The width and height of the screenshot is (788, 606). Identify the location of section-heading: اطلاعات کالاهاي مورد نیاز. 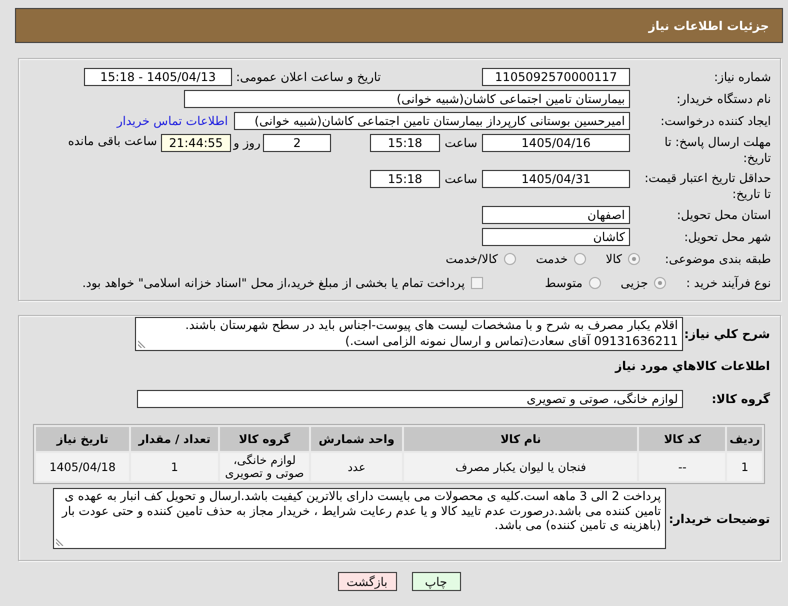
(692, 366).